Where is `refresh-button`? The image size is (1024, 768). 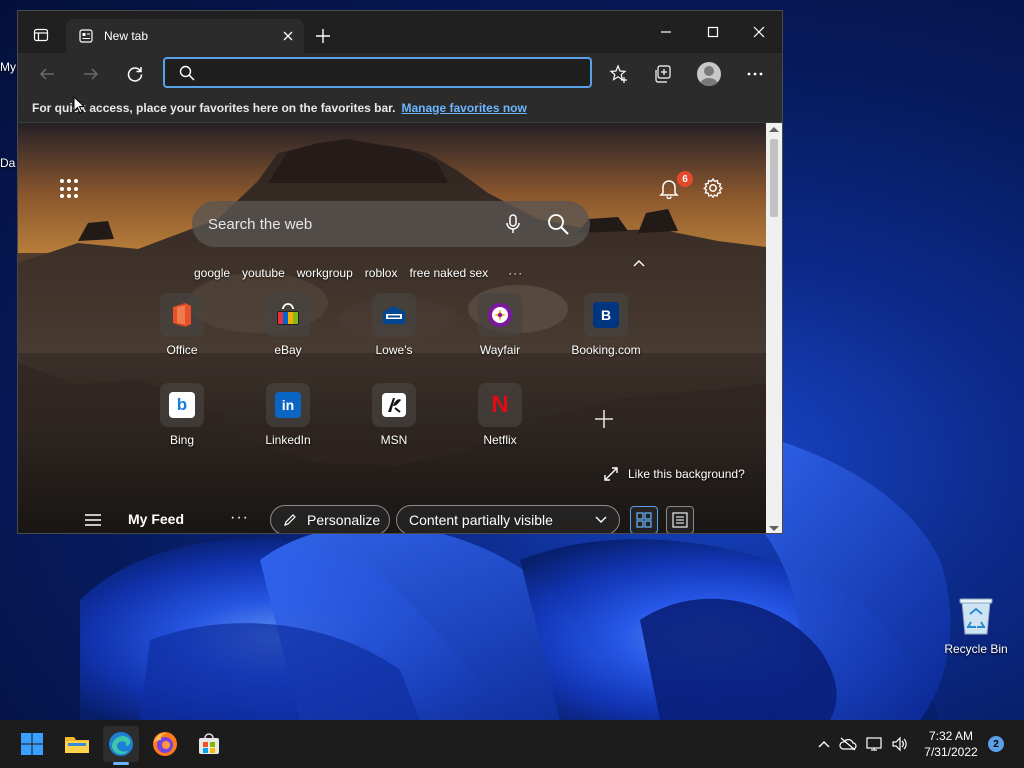 refresh-button is located at coordinates (135, 74).